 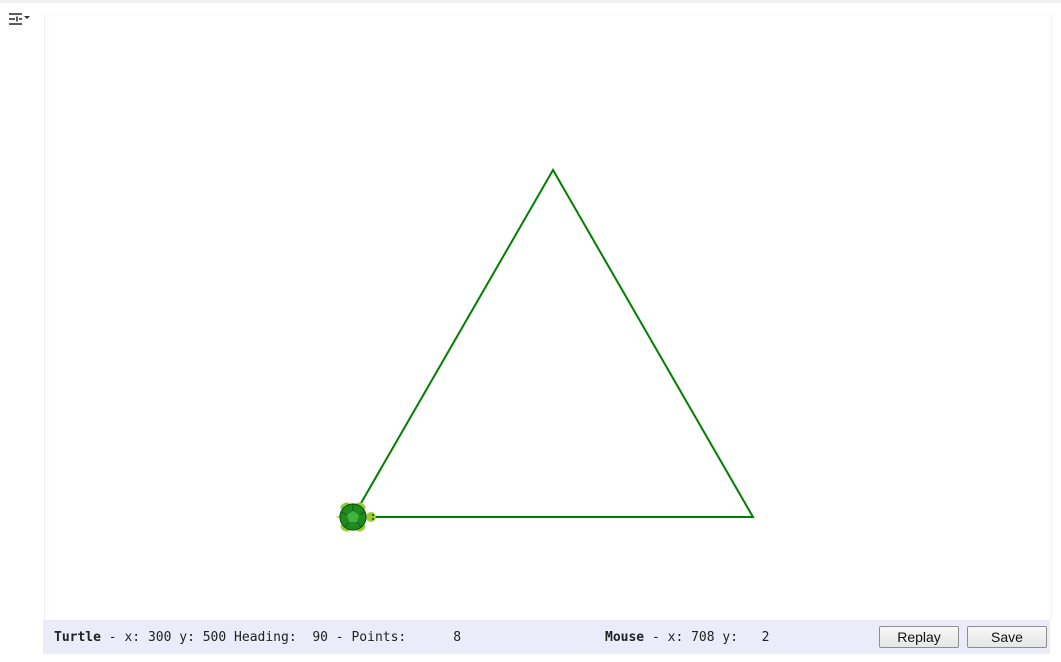 What do you see at coordinates (675, 637) in the screenshot?
I see `mouse-x-label: x:` at bounding box center [675, 637].